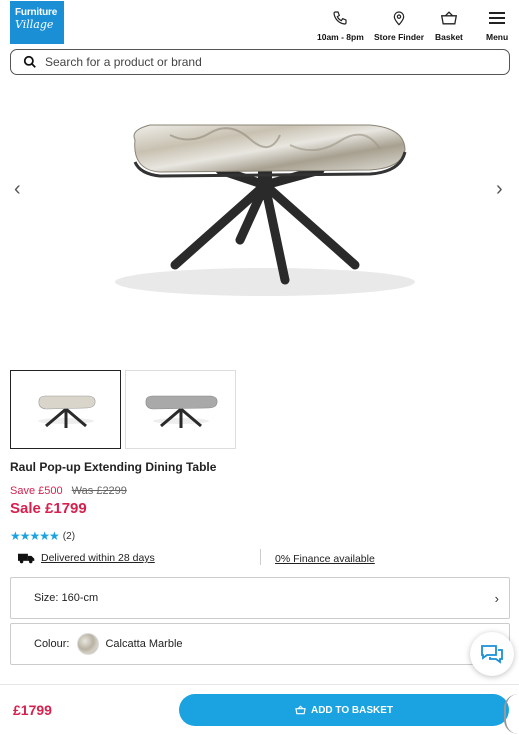  I want to click on chat-button, so click(492, 654).